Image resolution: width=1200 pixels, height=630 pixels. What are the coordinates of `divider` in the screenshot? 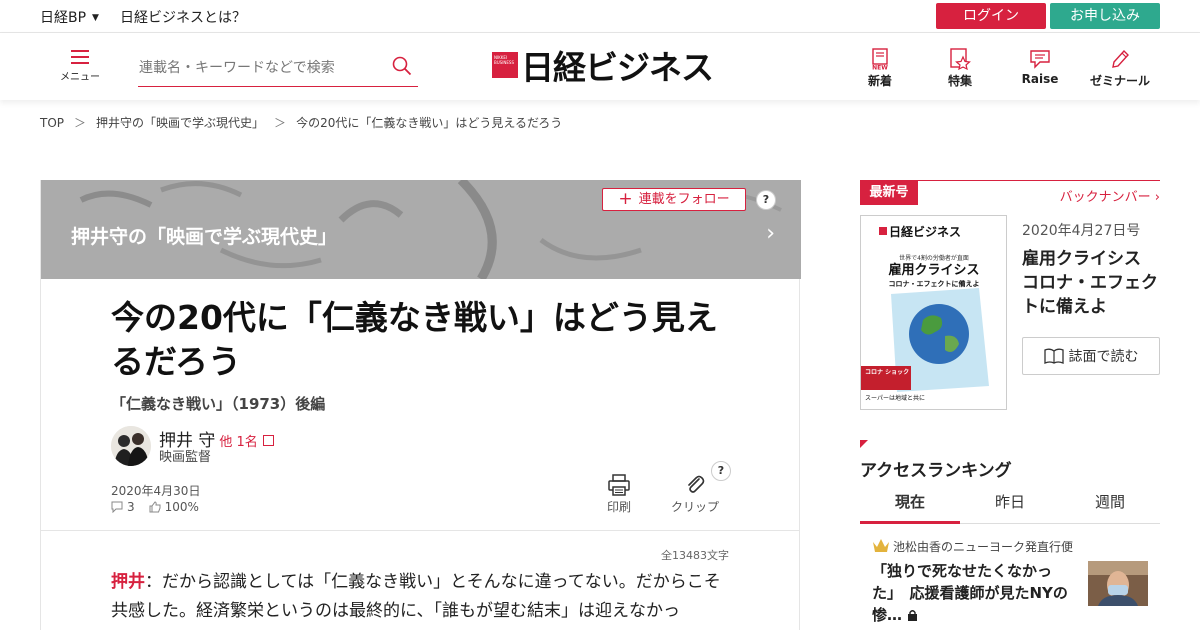 It's located at (420, 530).